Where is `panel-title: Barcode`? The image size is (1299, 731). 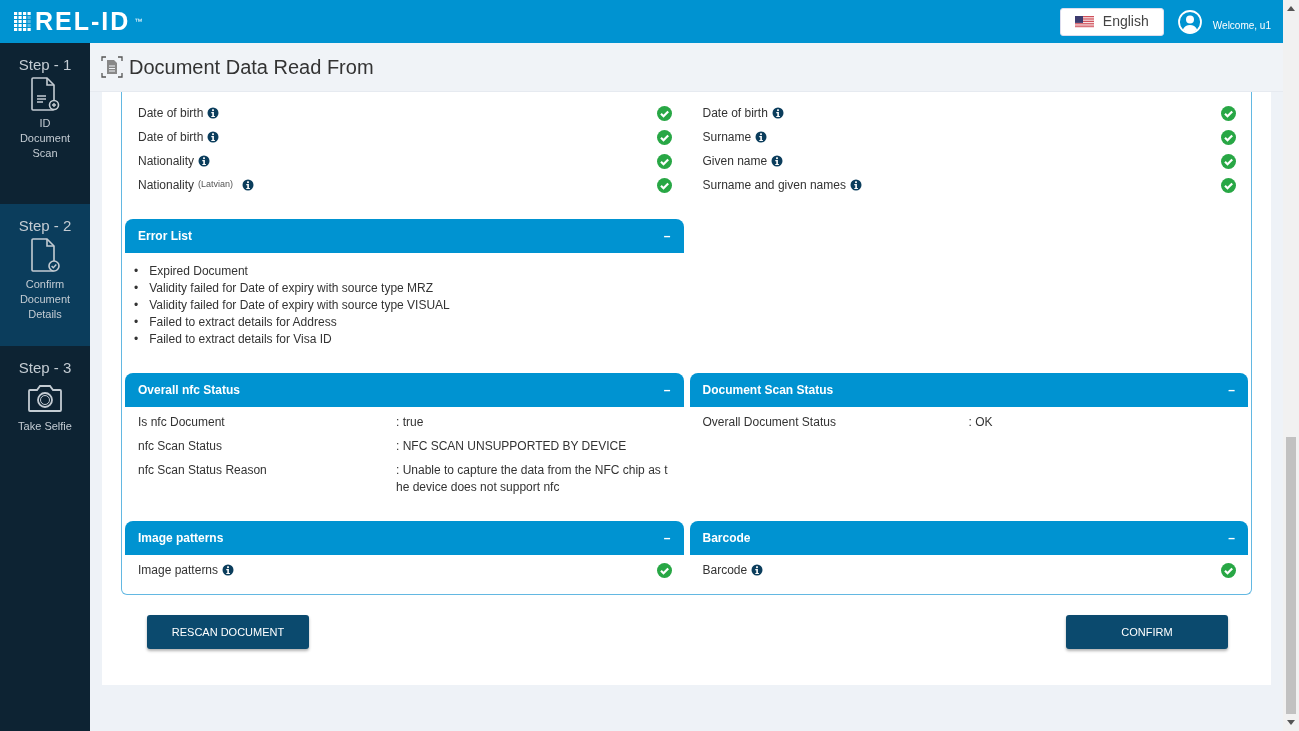 panel-title: Barcode is located at coordinates (726, 538).